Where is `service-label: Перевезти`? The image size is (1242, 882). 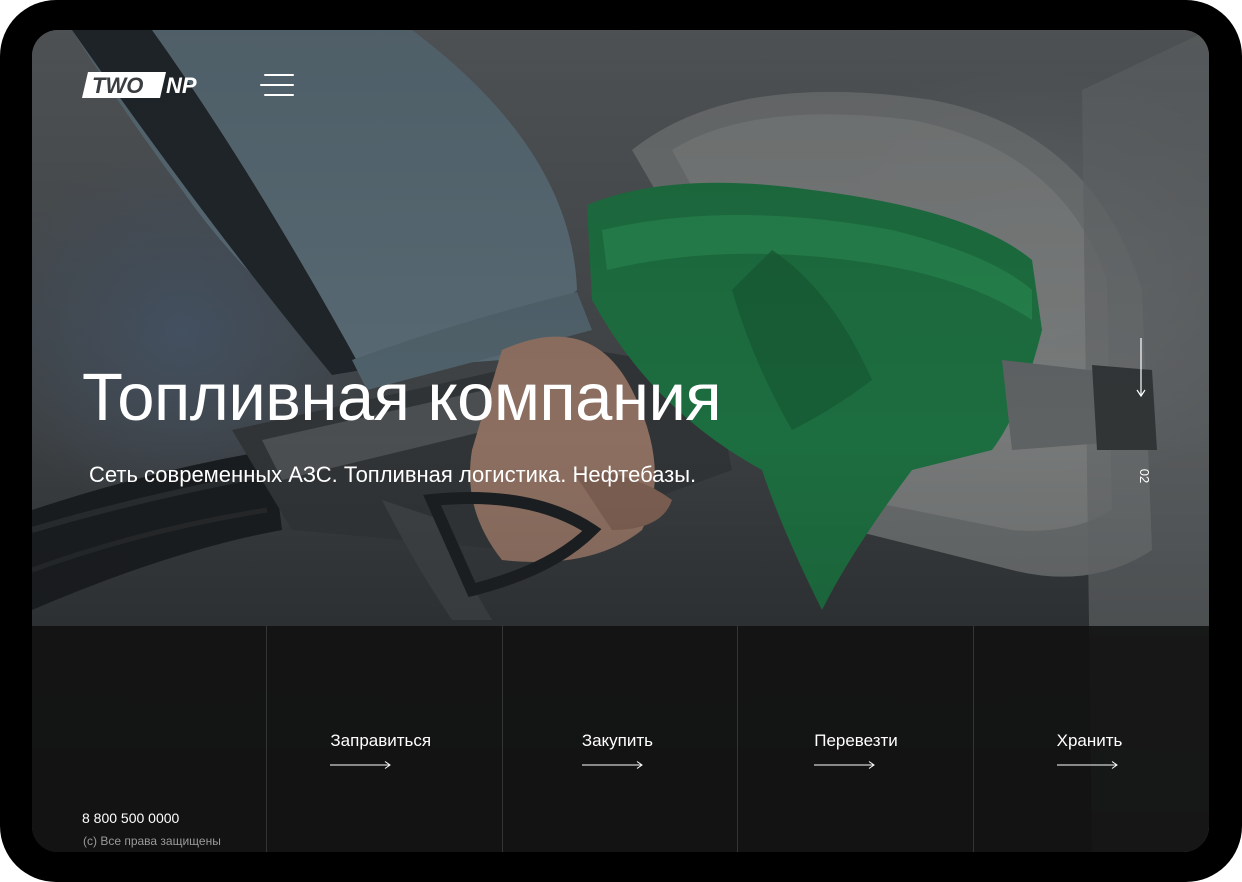 service-label: Перевезти is located at coordinates (856, 740).